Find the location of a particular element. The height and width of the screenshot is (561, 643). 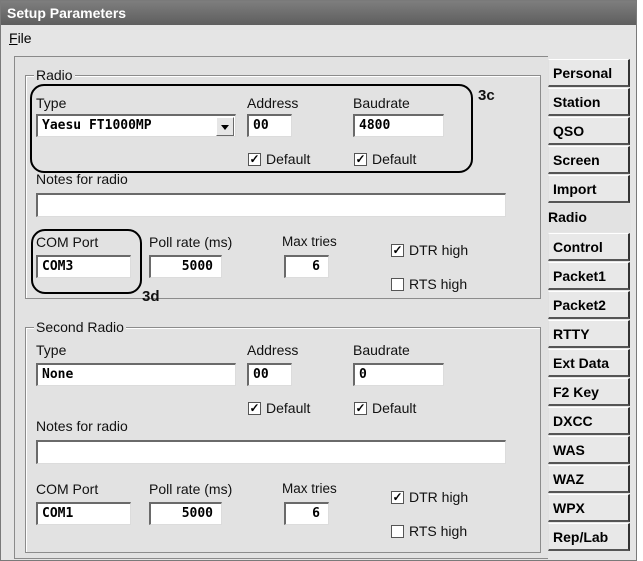

radio2-max-tries-input: 6 is located at coordinates (306, 513).